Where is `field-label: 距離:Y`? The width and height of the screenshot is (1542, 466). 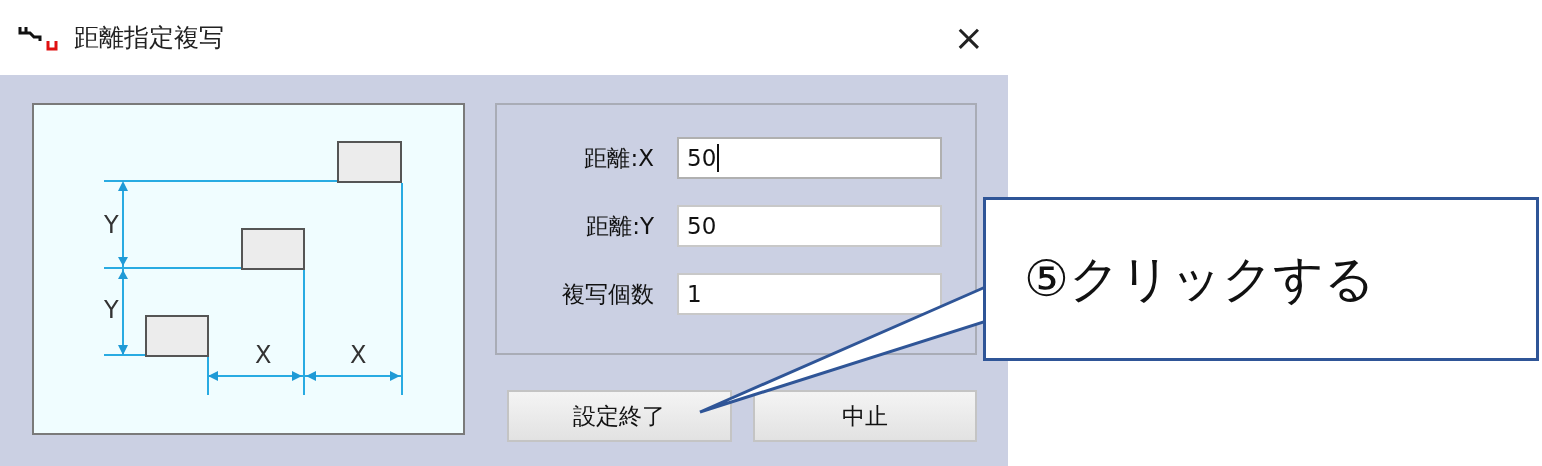 field-label: 距離:Y is located at coordinates (619, 226).